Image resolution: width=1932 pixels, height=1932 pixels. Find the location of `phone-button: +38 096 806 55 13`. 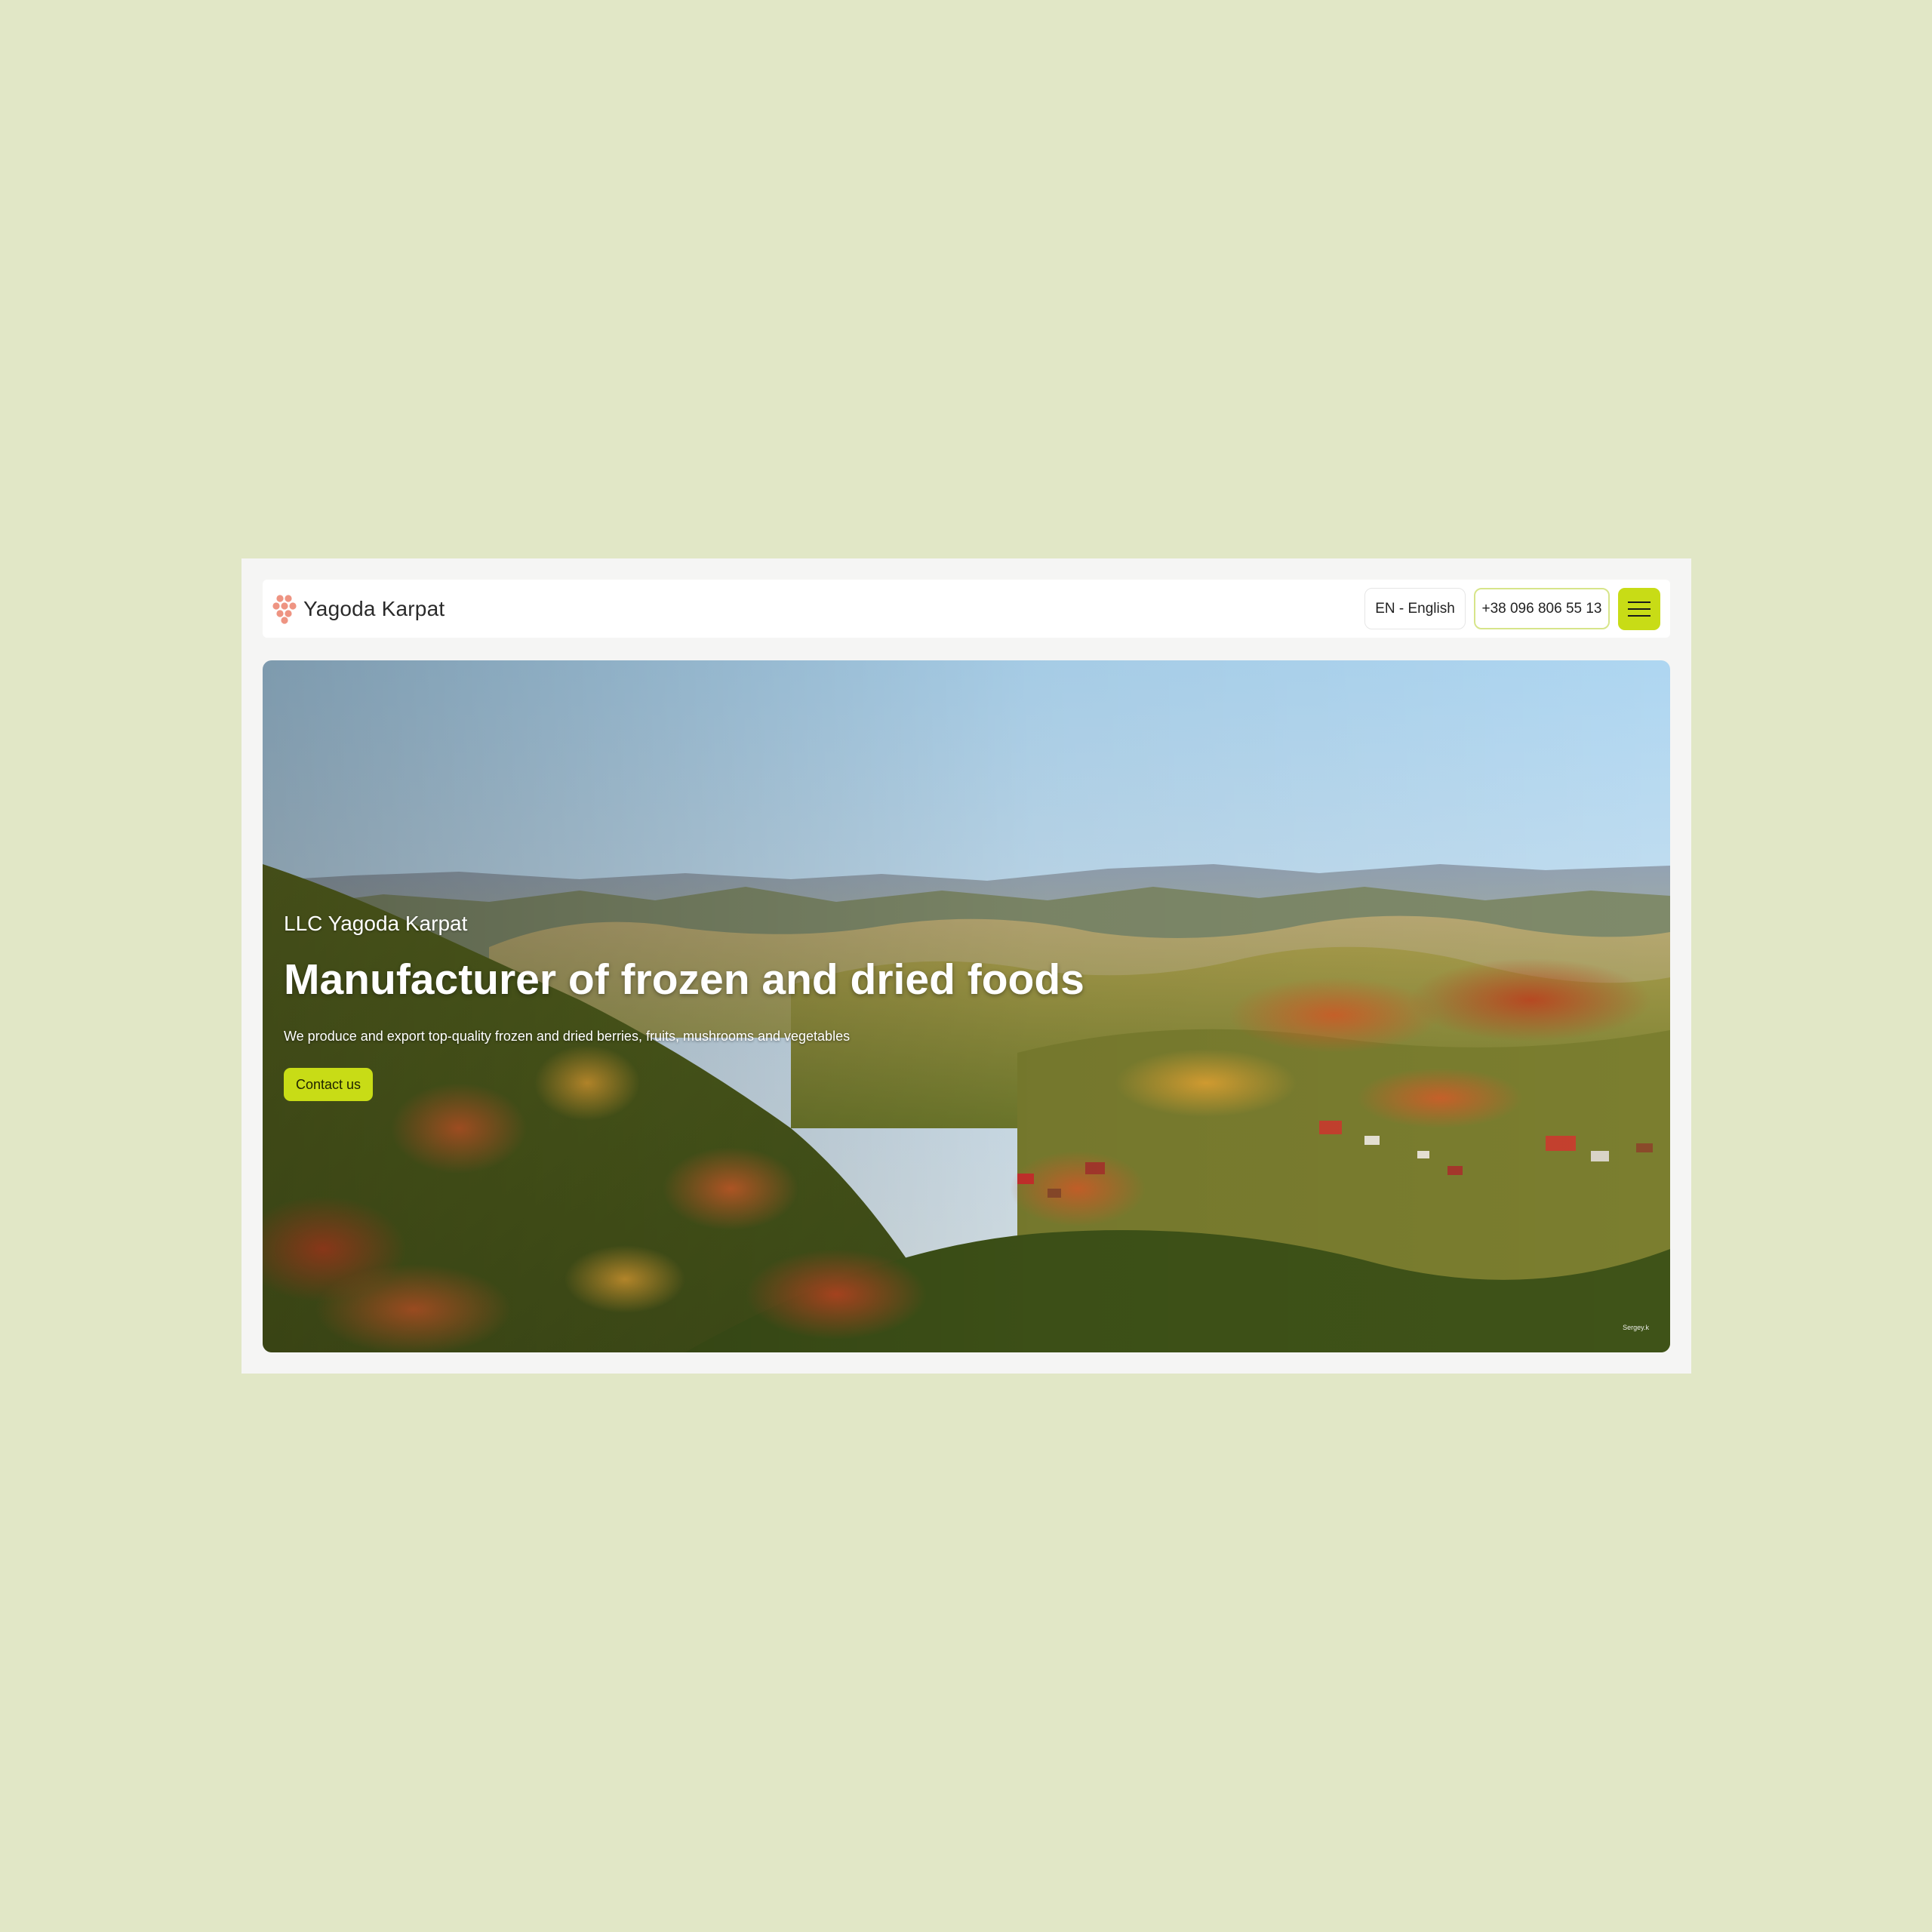

phone-button: +38 096 806 55 13 is located at coordinates (1542, 608).